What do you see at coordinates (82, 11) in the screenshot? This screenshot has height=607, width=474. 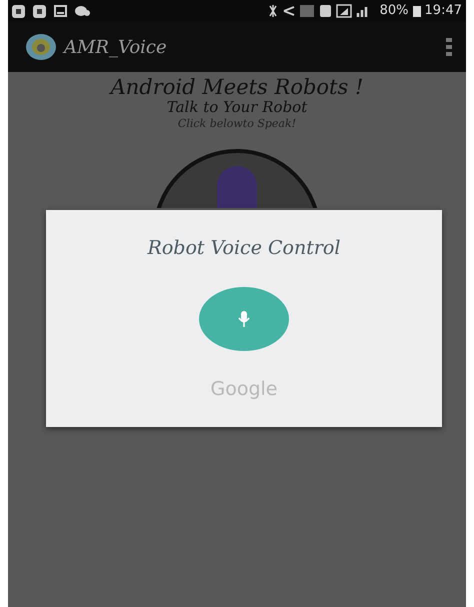 I see `chat-icon` at bounding box center [82, 11].